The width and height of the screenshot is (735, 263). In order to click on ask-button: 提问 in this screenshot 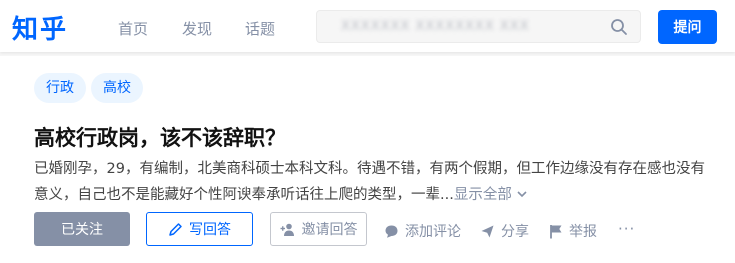, I will do `click(687, 27)`.